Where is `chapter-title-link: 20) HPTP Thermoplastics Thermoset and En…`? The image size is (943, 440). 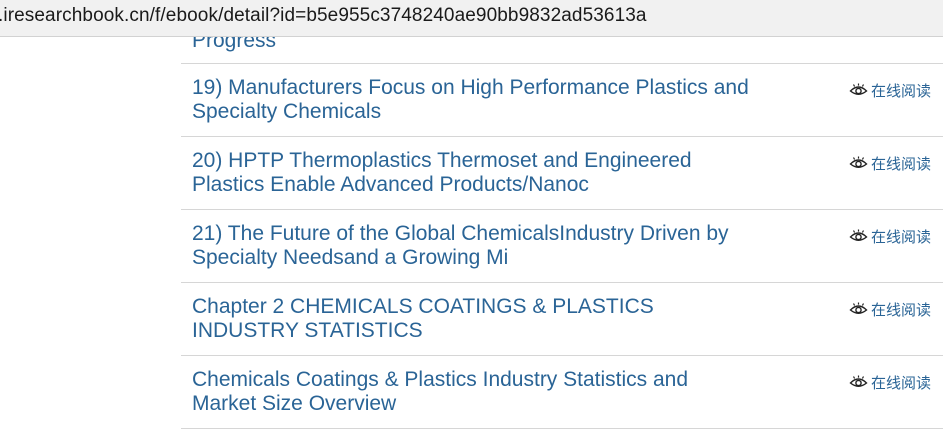
chapter-title-link: 20) HPTP Thermoplastics Thermoset and En… is located at coordinates (472, 173).